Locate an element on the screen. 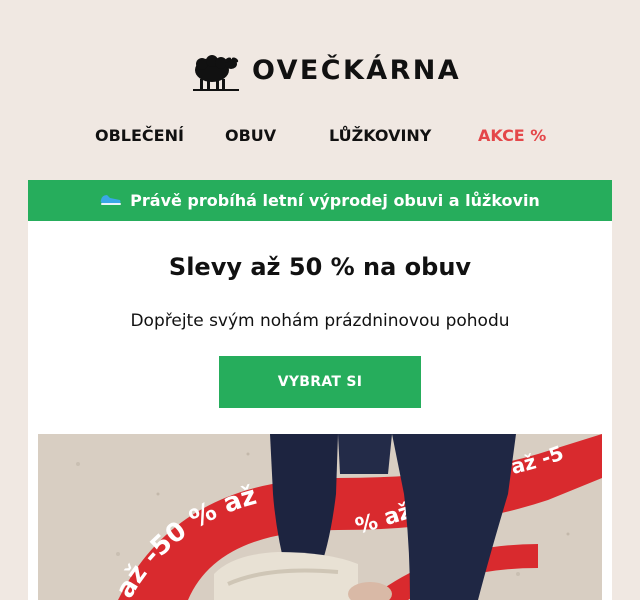 The width and height of the screenshot is (640, 600). brand-logo: OVEČKÁRNA is located at coordinates (326, 70).